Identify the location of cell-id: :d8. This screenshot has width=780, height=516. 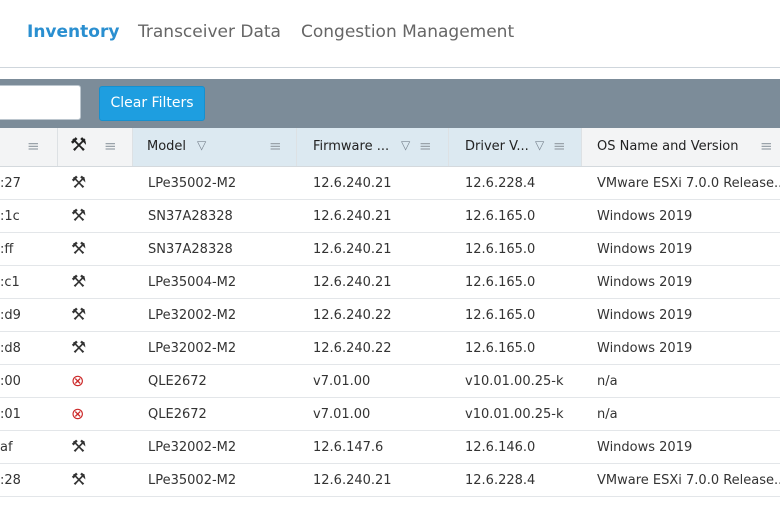
(10, 348).